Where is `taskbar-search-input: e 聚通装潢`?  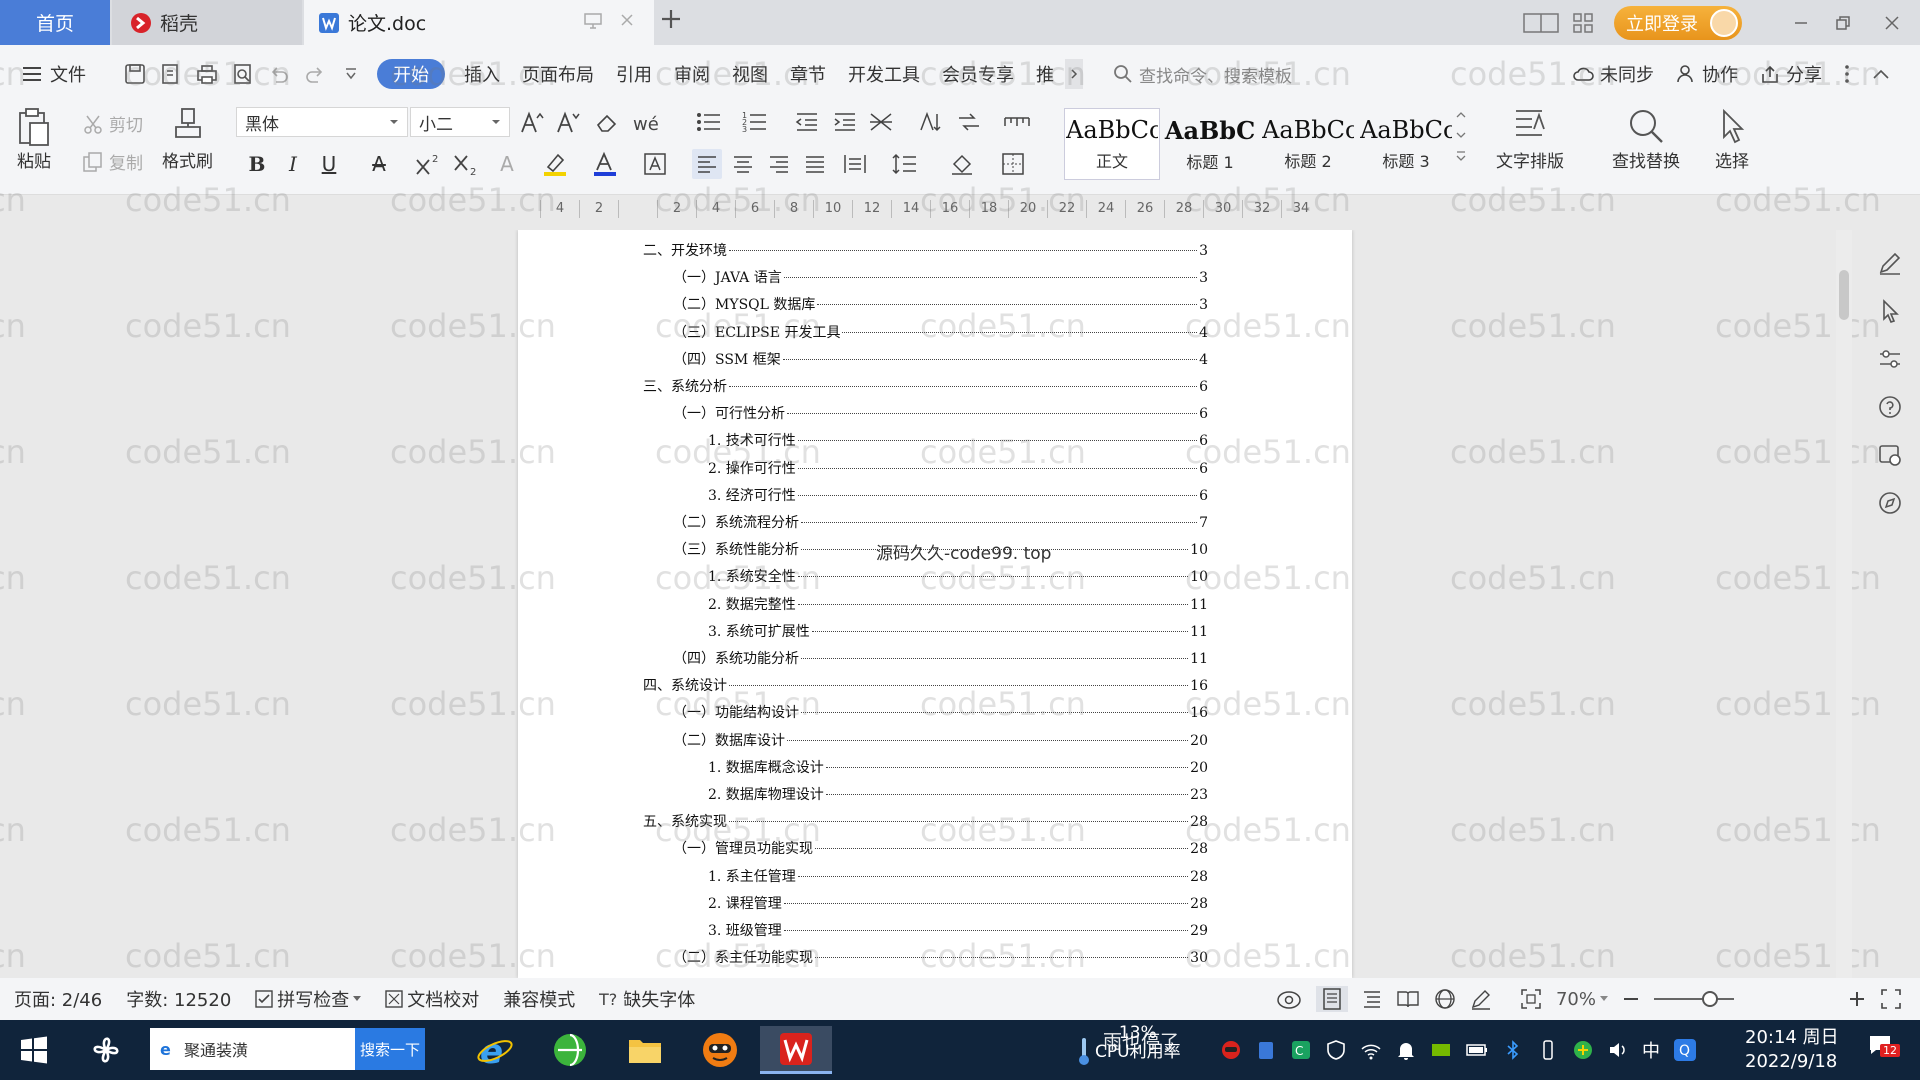 taskbar-search-input: e 聚通装潢 is located at coordinates (252, 1049).